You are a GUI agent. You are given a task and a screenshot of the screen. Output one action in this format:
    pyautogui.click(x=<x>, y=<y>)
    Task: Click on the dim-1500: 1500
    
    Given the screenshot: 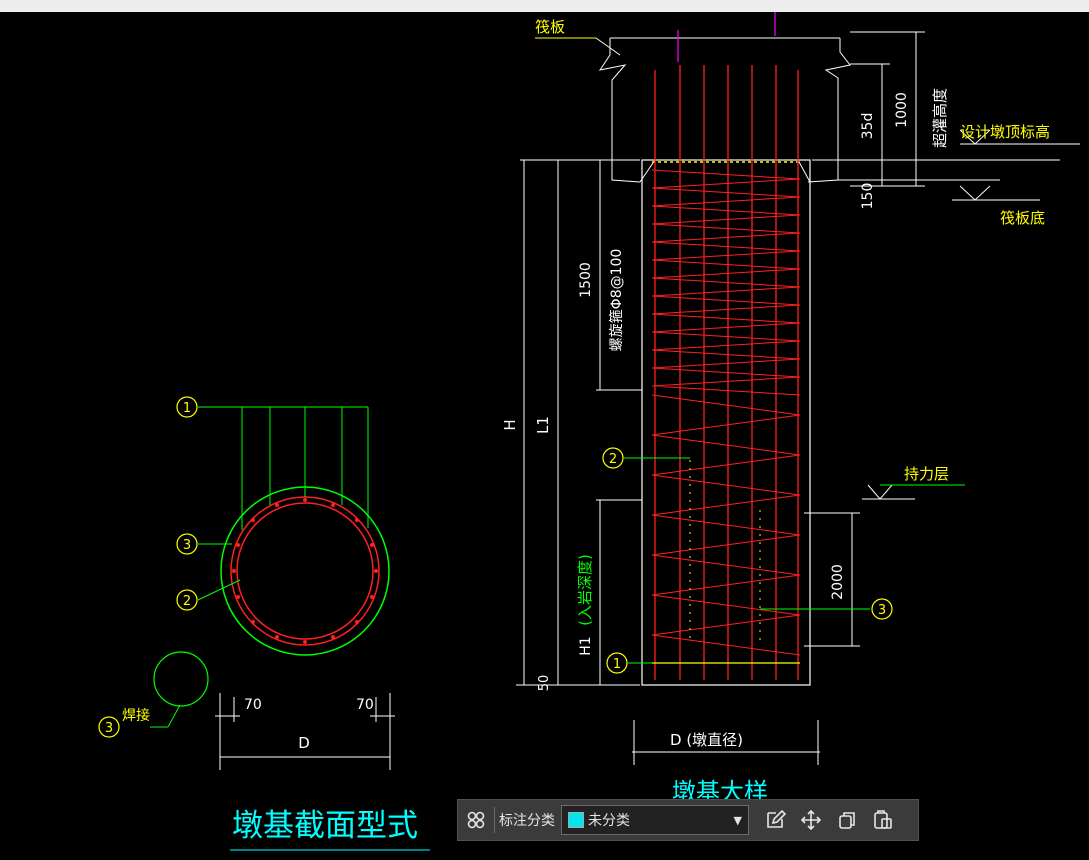 What is the action you would take?
    pyautogui.click(x=586, y=280)
    